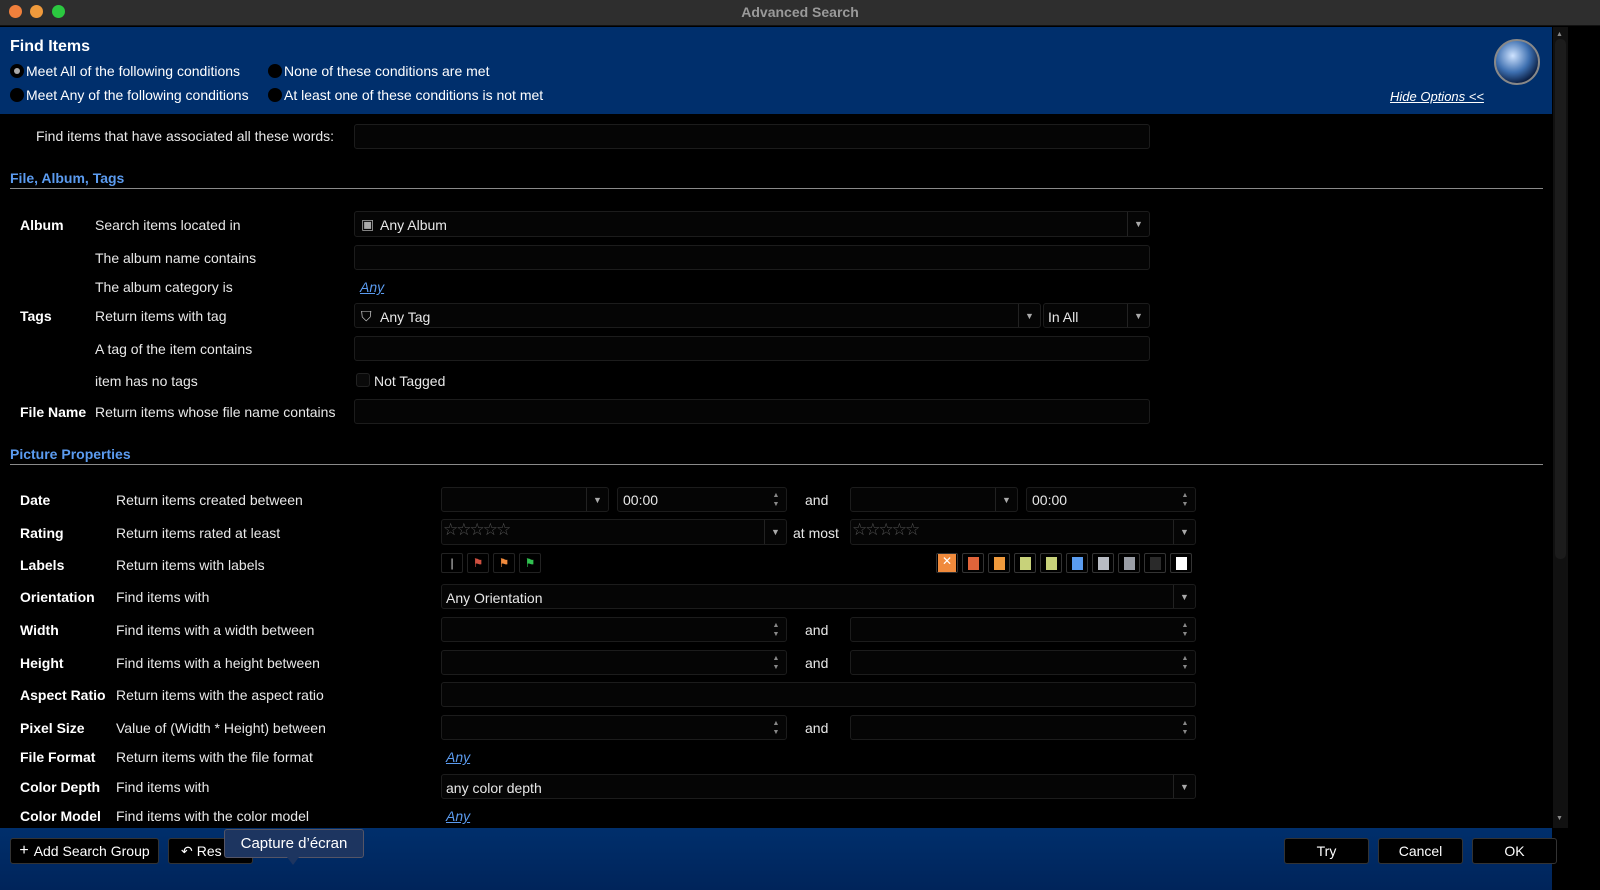 Image resolution: width=1600 pixels, height=890 pixels. I want to click on tag-contains-input, so click(752, 348).